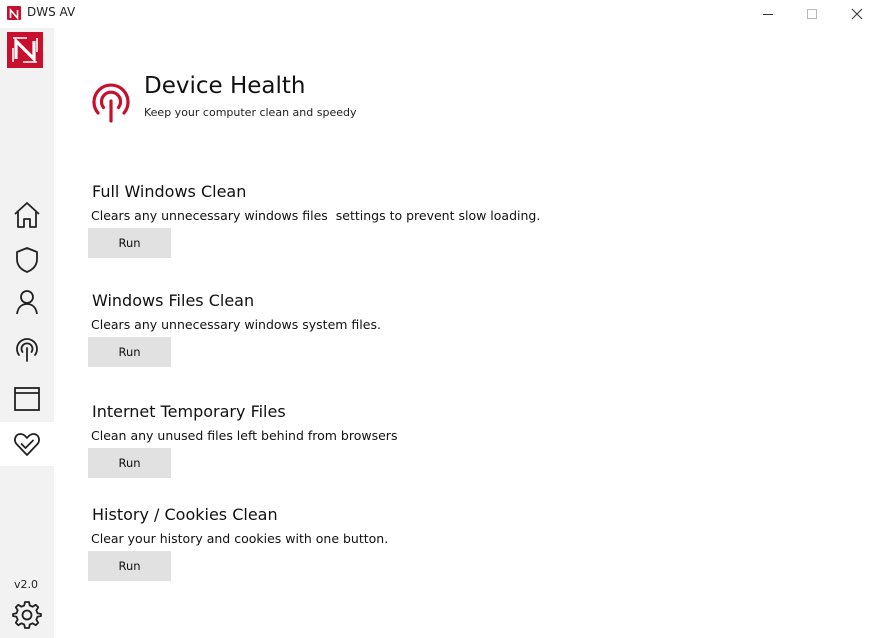 The image size is (880, 638). What do you see at coordinates (129, 352) in the screenshot?
I see `run-windows-files-clean-button: Run` at bounding box center [129, 352].